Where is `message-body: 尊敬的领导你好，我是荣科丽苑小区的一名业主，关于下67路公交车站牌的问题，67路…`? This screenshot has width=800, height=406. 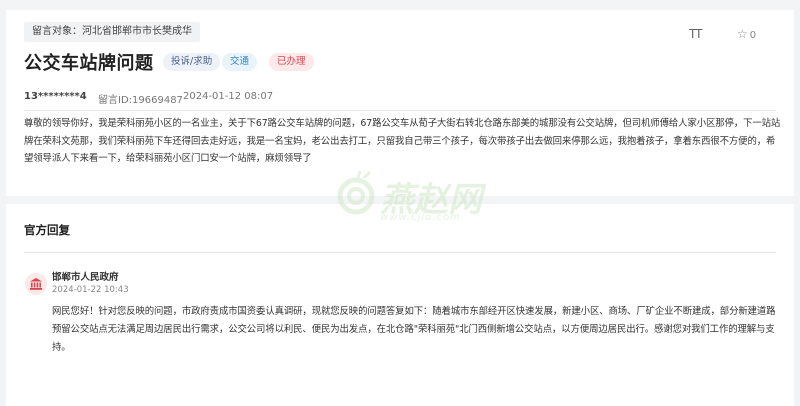
message-body: 尊敬的领导你好，我是荣科丽苑小区的一名业主，关于下67路公交车站牌的问题，67路… is located at coordinates (402, 141).